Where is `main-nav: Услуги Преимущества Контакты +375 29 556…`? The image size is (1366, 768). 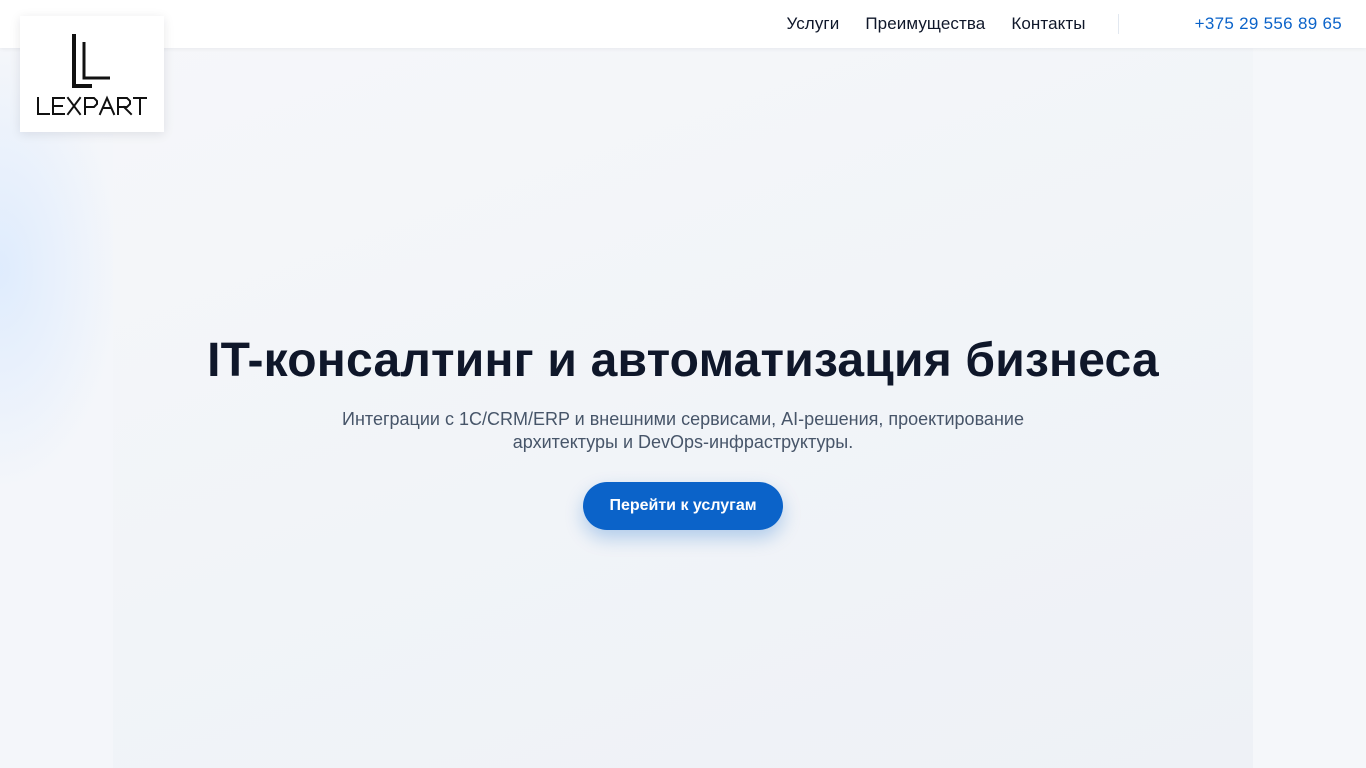 main-nav: Услуги Преимущества Контакты +375 29 556… is located at coordinates (1063, 24).